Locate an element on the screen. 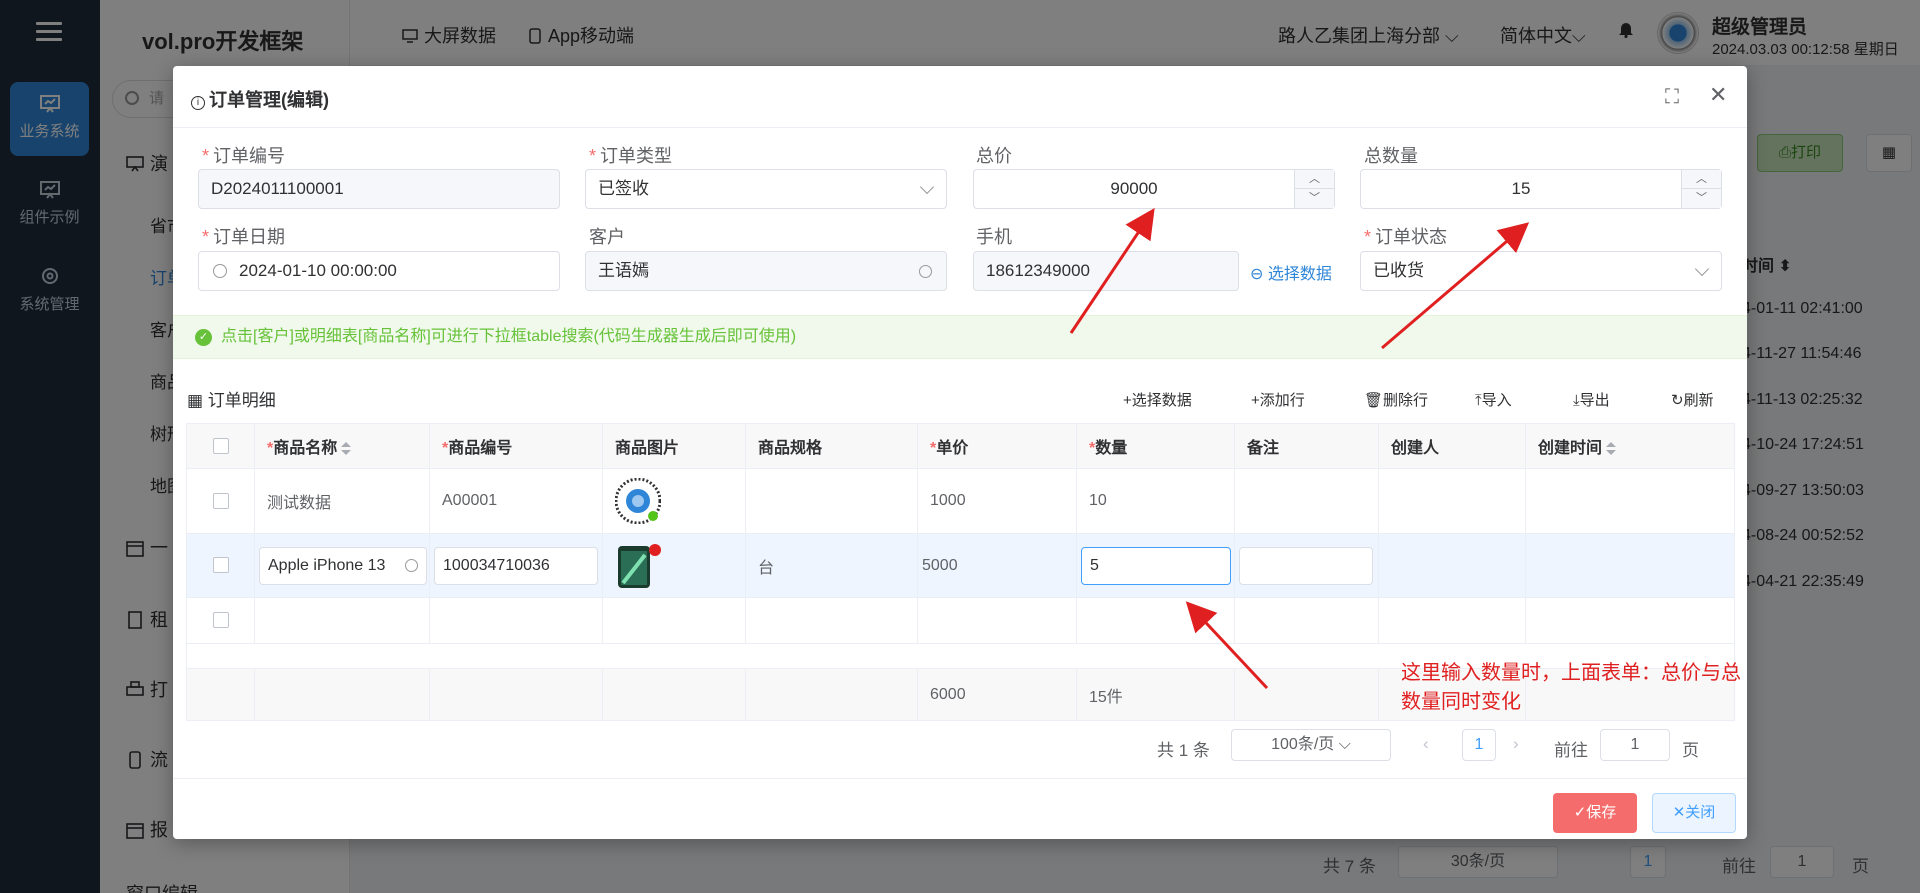 This screenshot has width=1920, height=893. arrow-to-total-price is located at coordinates (1112, 271).